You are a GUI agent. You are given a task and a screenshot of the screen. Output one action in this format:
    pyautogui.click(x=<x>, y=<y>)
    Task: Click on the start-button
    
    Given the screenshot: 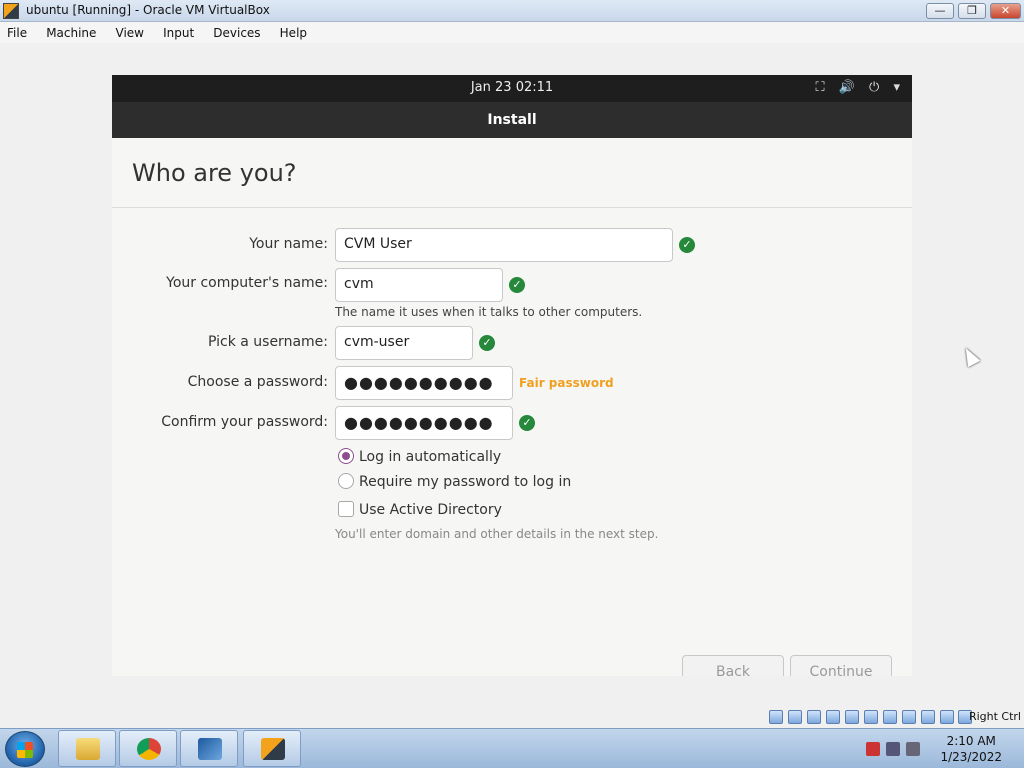 What is the action you would take?
    pyautogui.click(x=25, y=749)
    